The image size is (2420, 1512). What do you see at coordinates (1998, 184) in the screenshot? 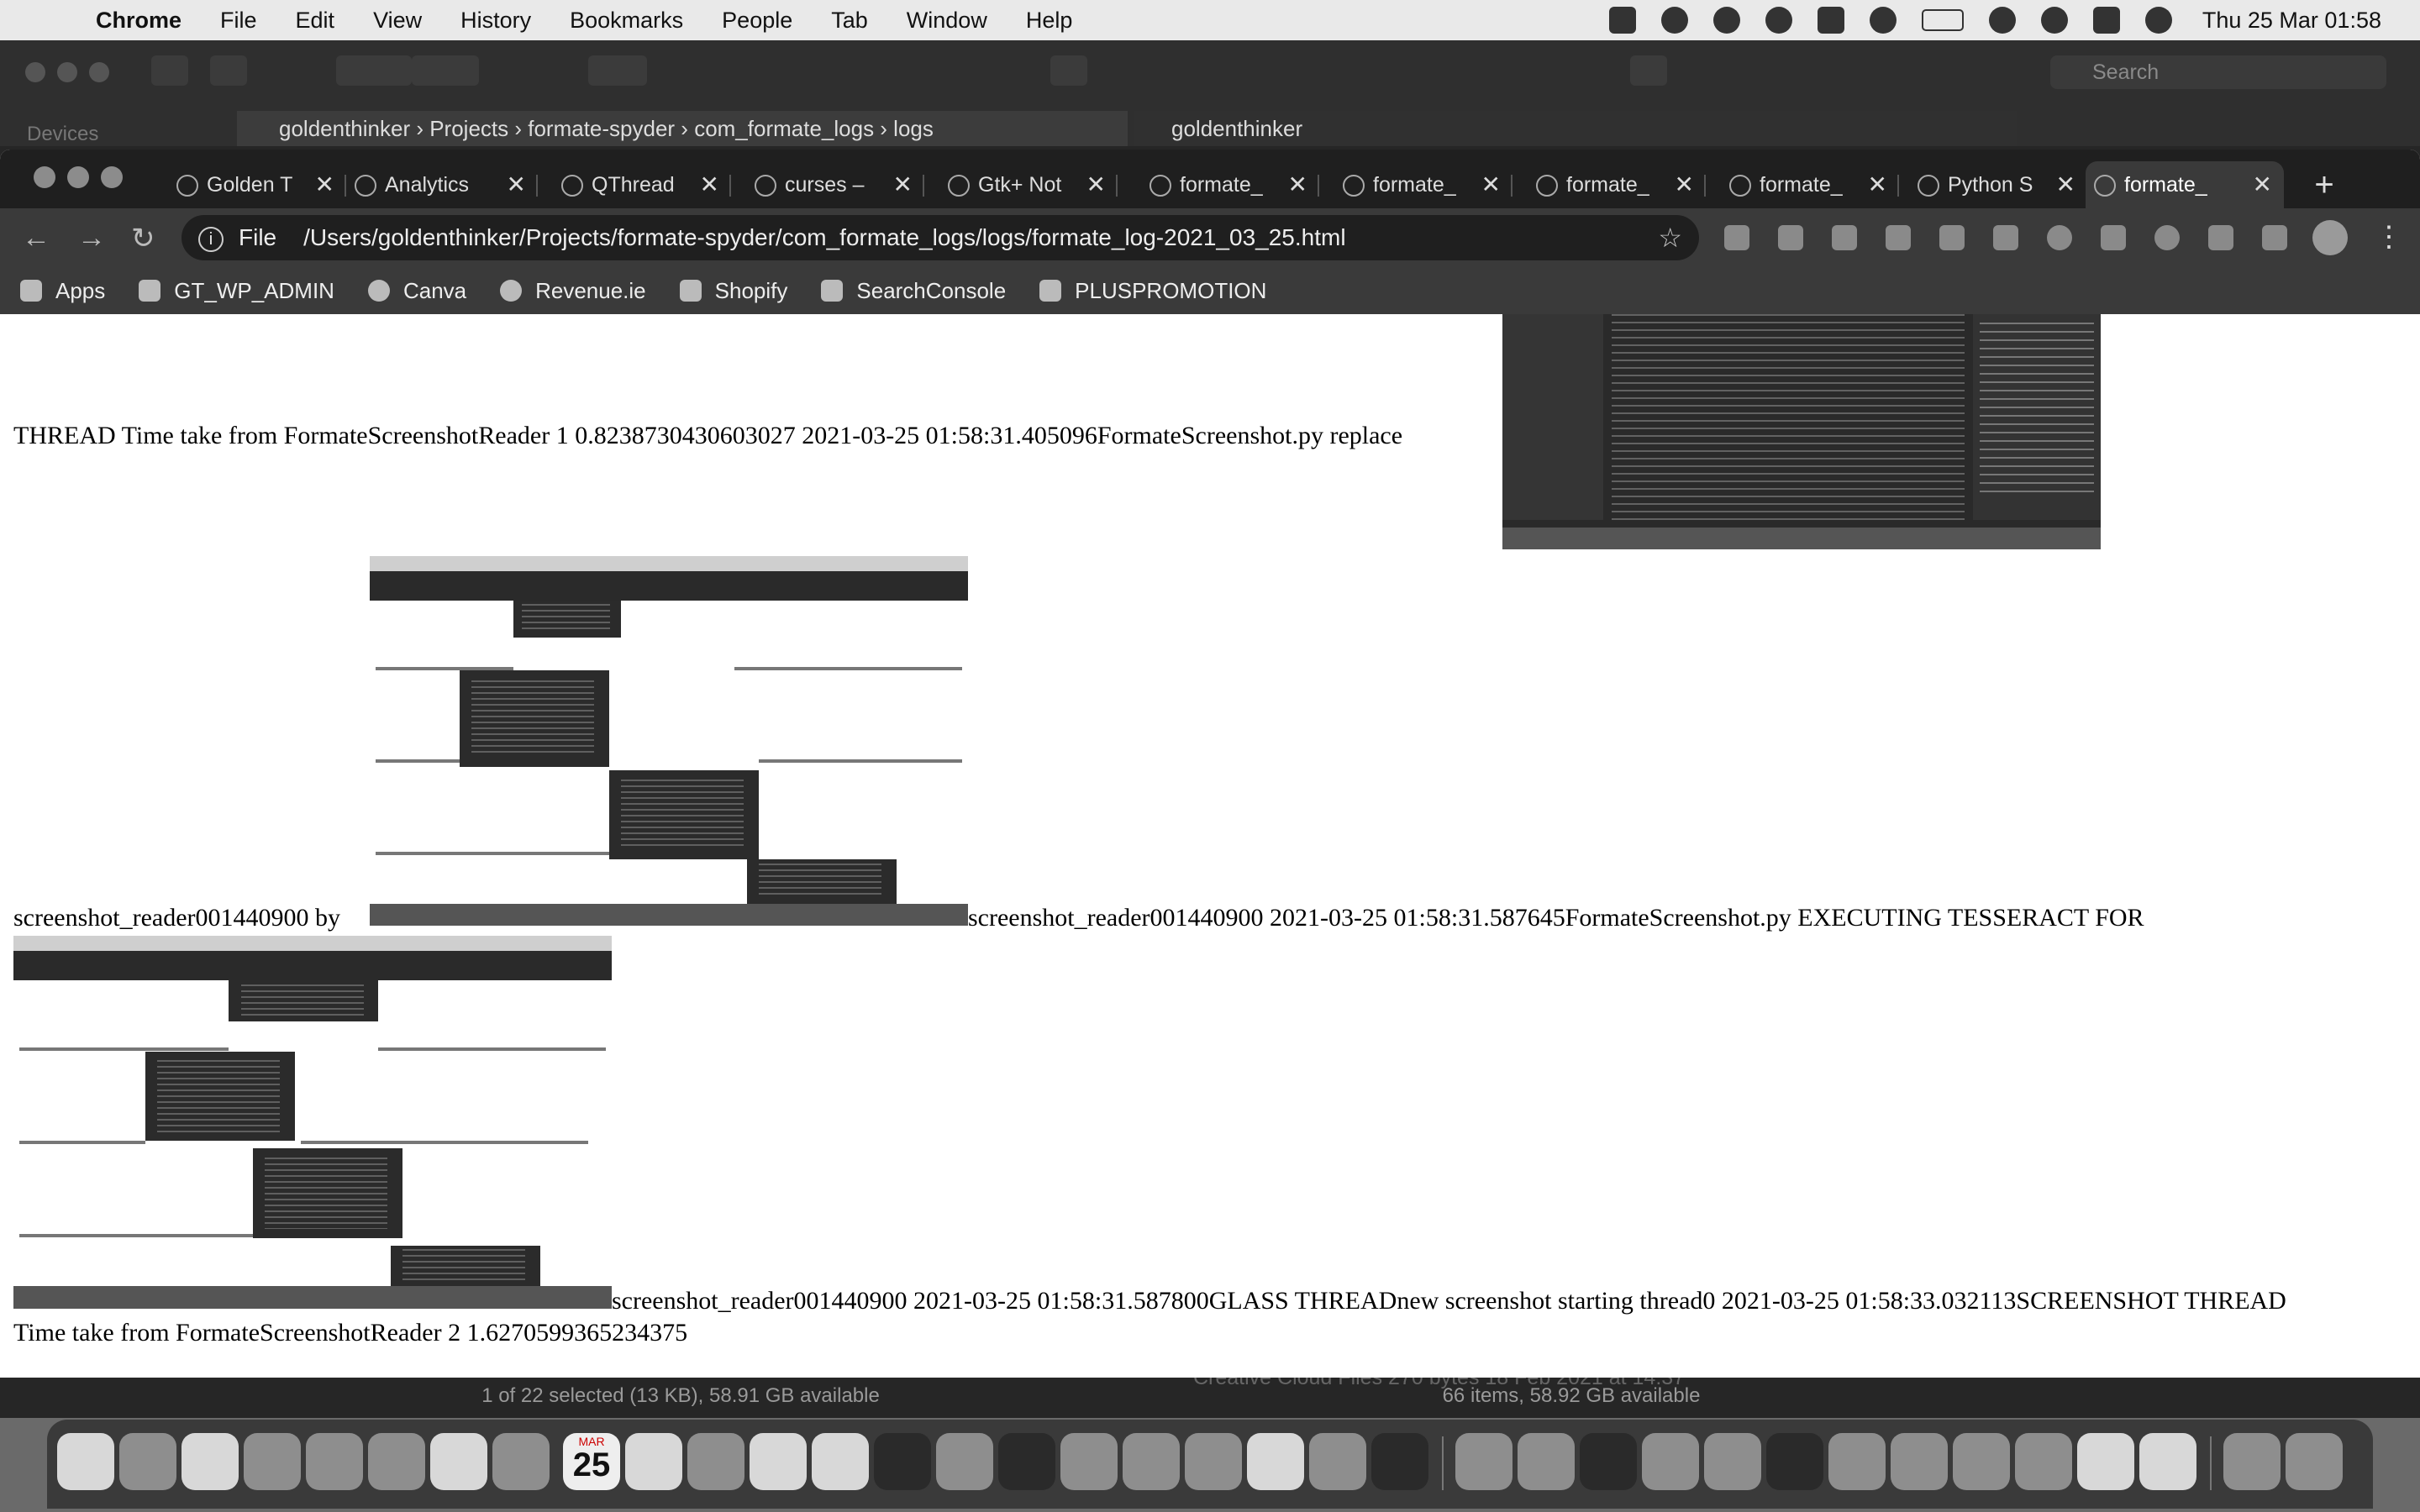
I see `tab-python: Python S ✕` at bounding box center [1998, 184].